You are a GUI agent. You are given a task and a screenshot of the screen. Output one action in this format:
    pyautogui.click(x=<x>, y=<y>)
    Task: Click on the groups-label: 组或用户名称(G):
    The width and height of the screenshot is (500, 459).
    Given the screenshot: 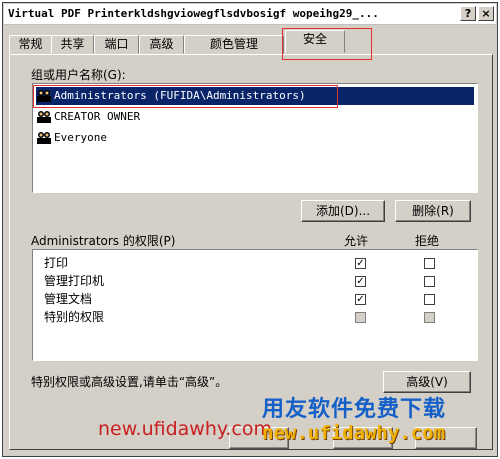 What is the action you would take?
    pyautogui.click(x=78, y=75)
    